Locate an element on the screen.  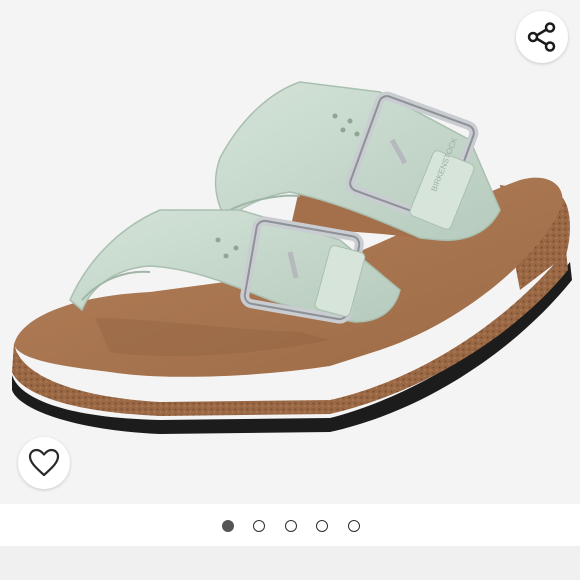
share-icon is located at coordinates (541, 37).